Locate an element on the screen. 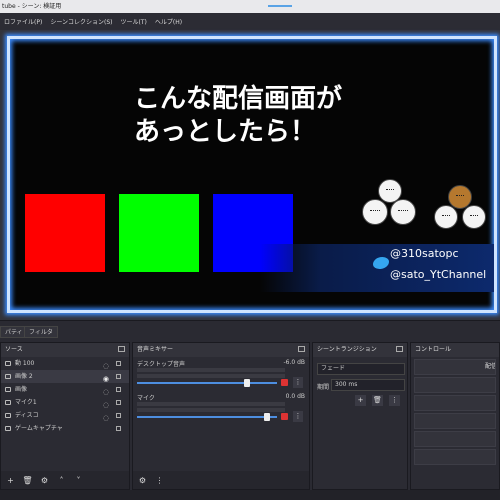 The width and height of the screenshot is (500, 500). source-item: ディスコ ◌ is located at coordinates (65, 415).